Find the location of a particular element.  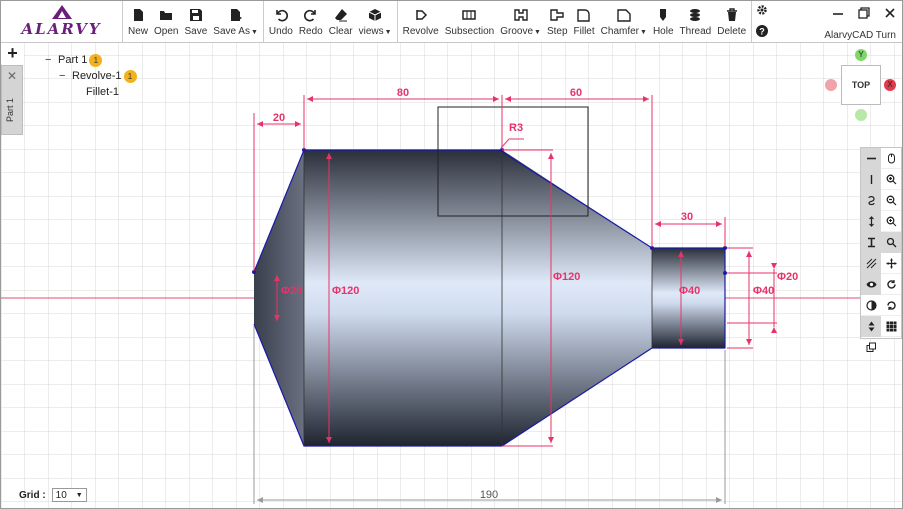

view-cube-face: TOP is located at coordinates (861, 85).